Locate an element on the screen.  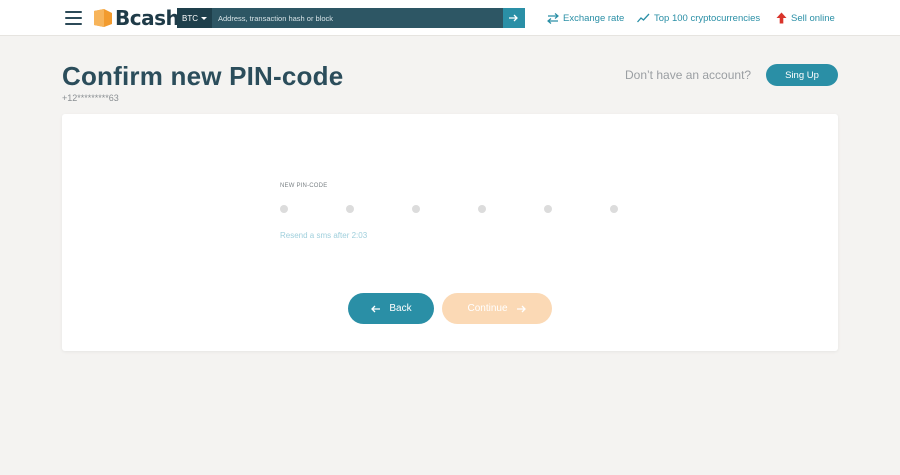
chevron-down-icon is located at coordinates (204, 18).